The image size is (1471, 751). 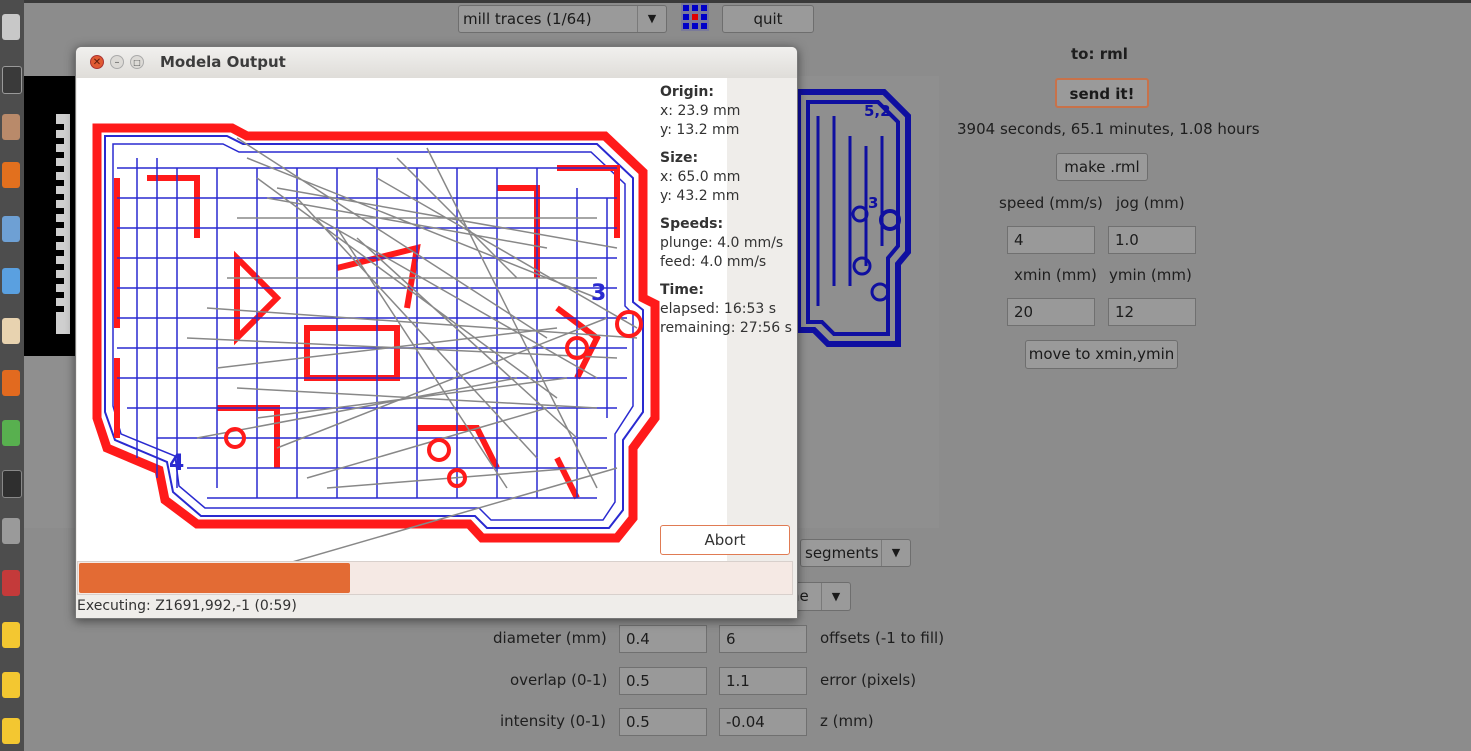 What do you see at coordinates (700, 130) in the screenshot?
I see `origin-y: y: 13.2 mm` at bounding box center [700, 130].